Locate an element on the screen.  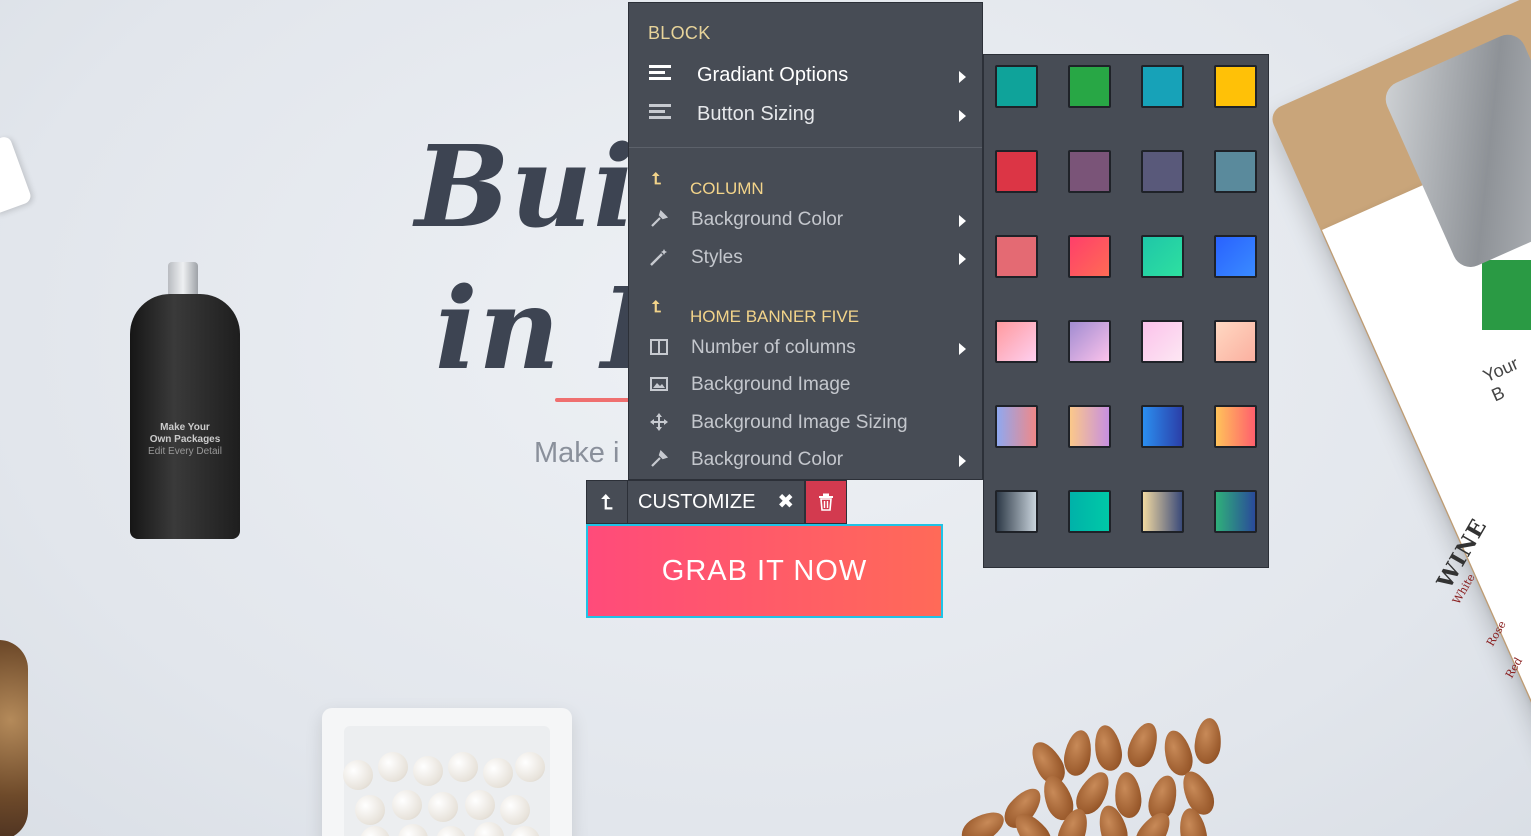
customize-button: CUSTOMIZE ✖ is located at coordinates (717, 502).